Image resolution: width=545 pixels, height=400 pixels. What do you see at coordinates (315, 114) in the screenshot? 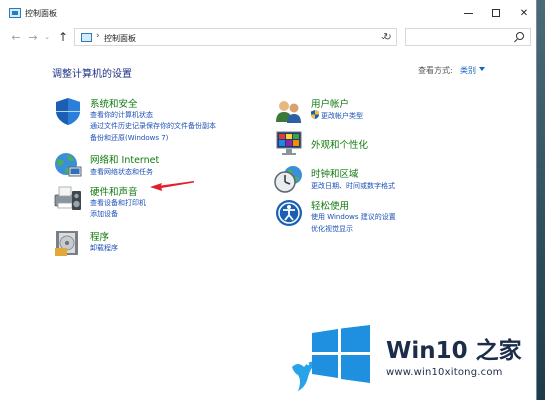
I see `uac-shield-icon` at bounding box center [315, 114].